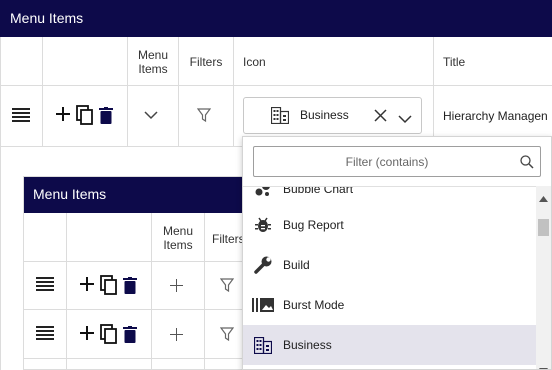 Image resolution: width=552 pixels, height=370 pixels. What do you see at coordinates (543, 227) in the screenshot?
I see `scrollbar-thumb` at bounding box center [543, 227].